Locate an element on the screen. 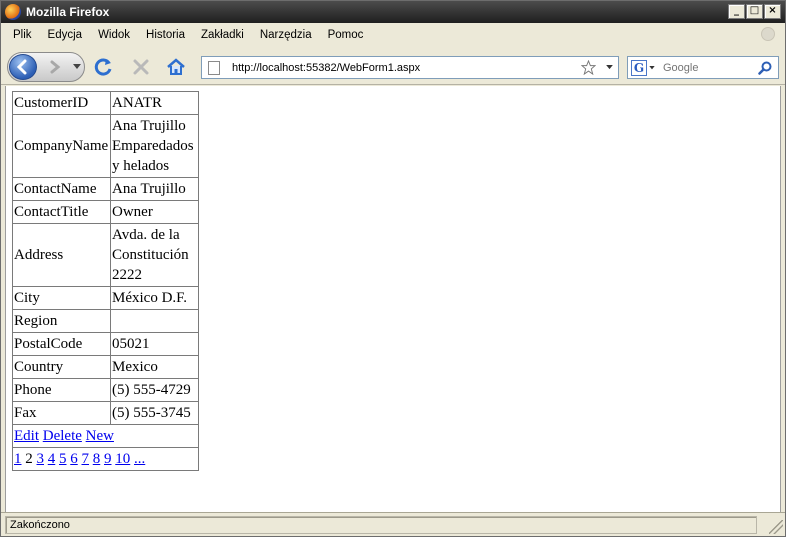 The width and height of the screenshot is (786, 537). menu-plik: Plik is located at coordinates (22, 35).